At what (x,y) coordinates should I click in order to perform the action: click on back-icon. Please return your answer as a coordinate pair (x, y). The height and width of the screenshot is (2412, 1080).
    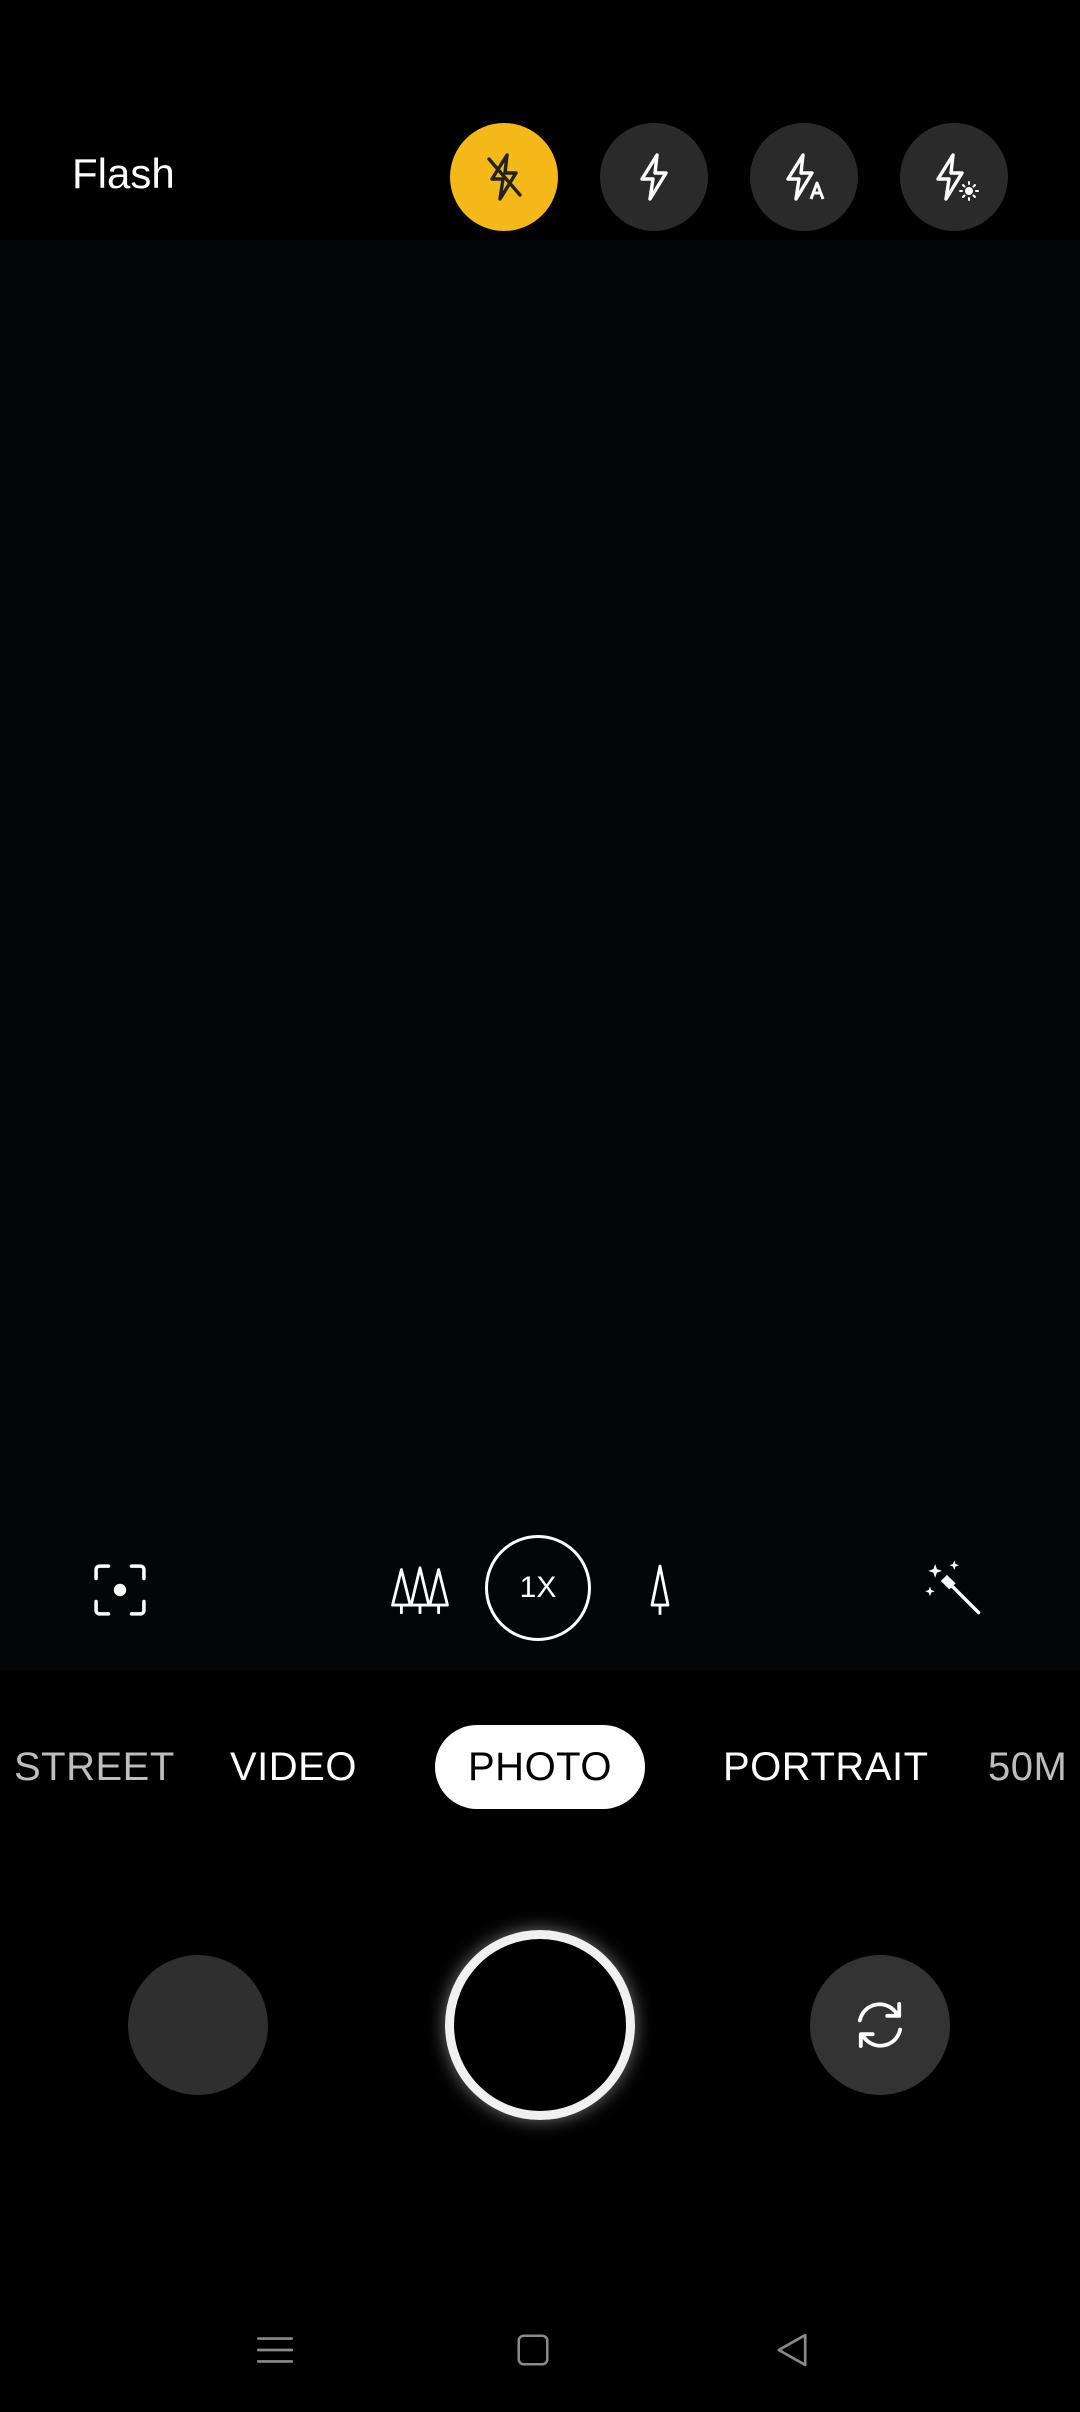
    Looking at the image, I should click on (792, 2350).